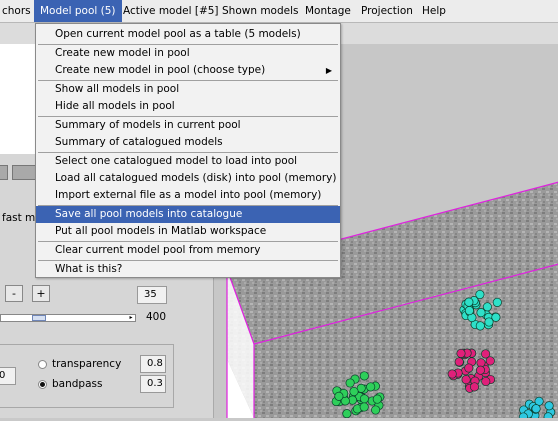 Image resolution: width=558 pixels, height=421 pixels. Describe the element at coordinates (41, 293) in the screenshot. I see `increment-button: +` at that location.